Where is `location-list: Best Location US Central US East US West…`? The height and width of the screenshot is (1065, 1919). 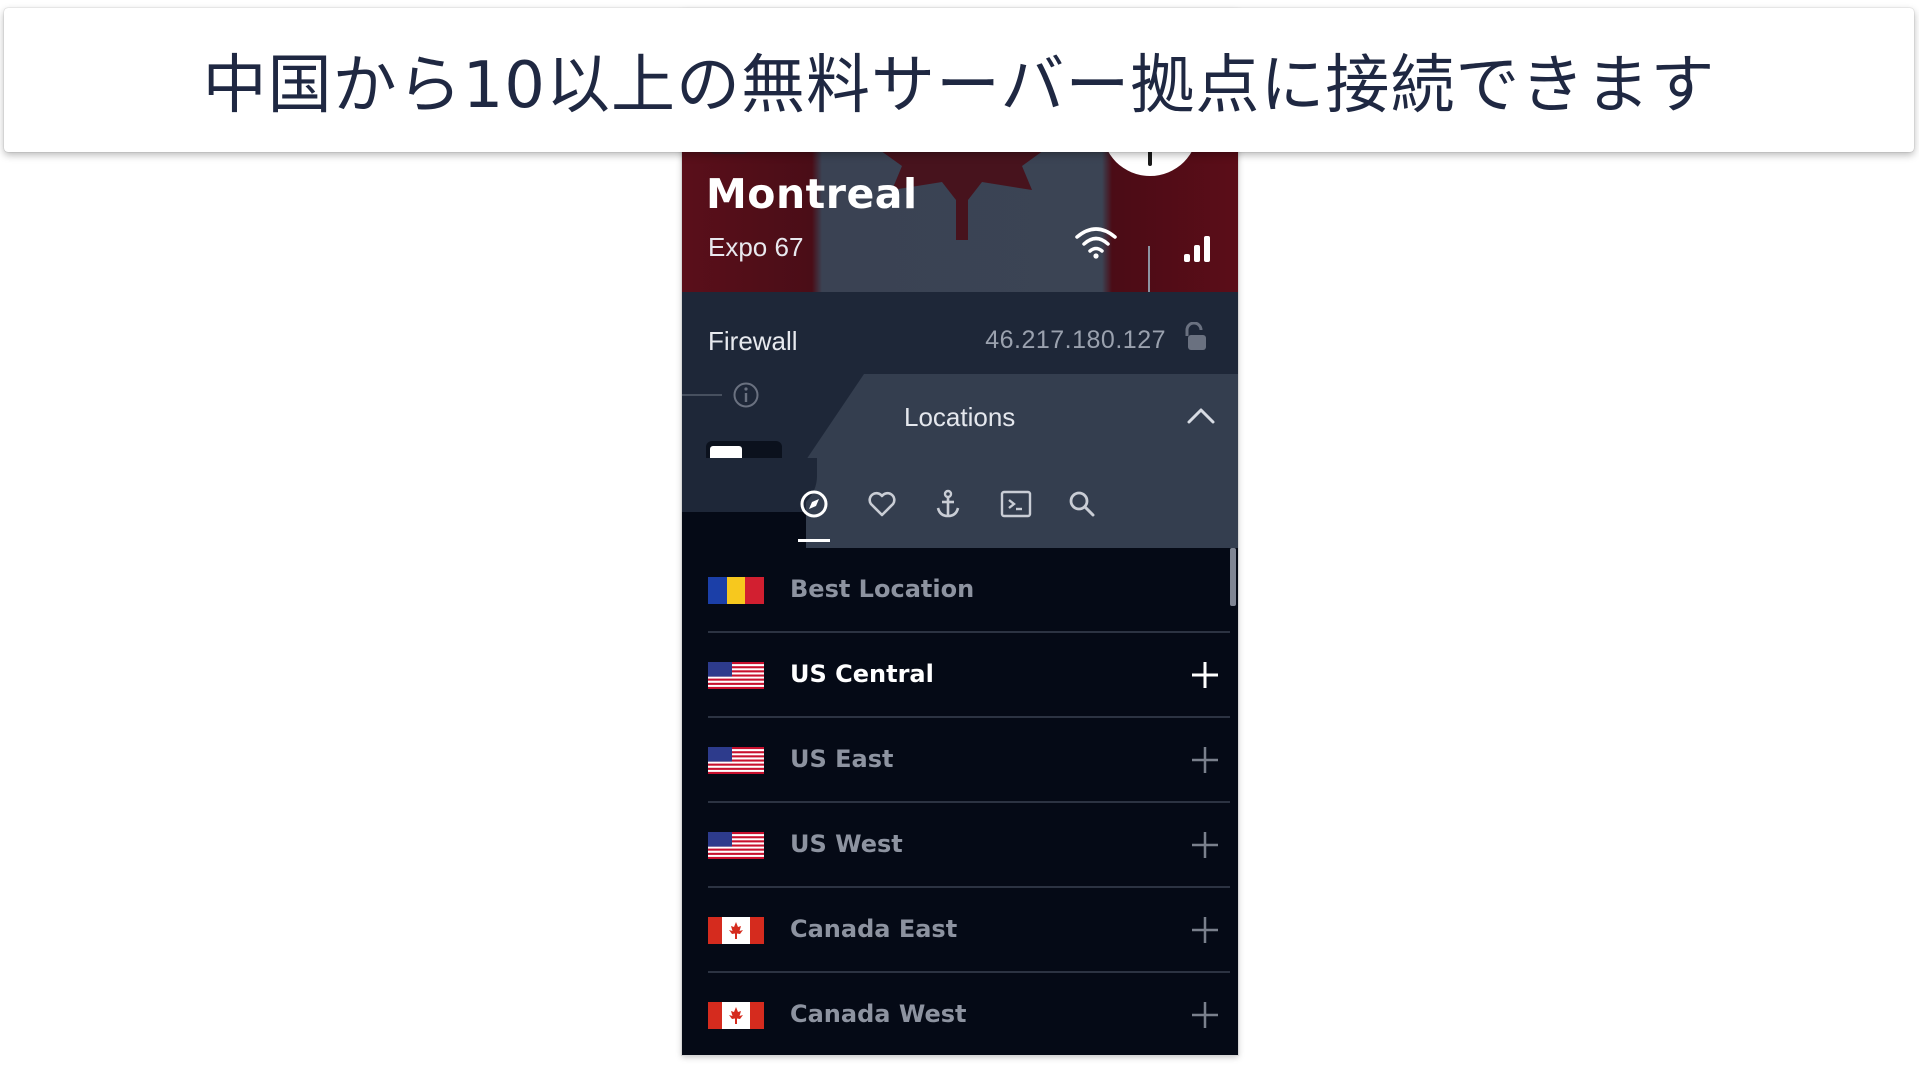
location-list: Best Location US Central US East US West… is located at coordinates (960, 801).